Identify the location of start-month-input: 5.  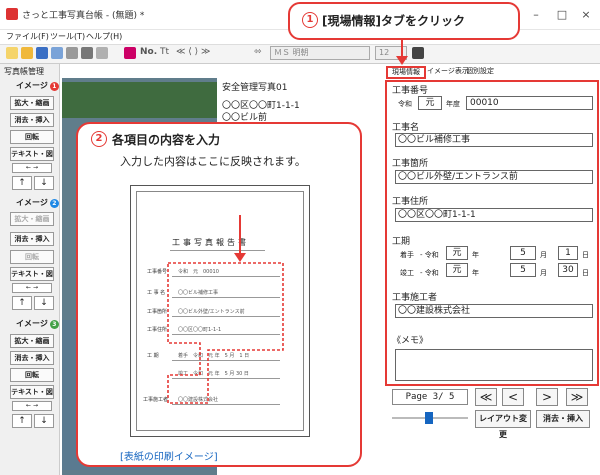
(523, 253).